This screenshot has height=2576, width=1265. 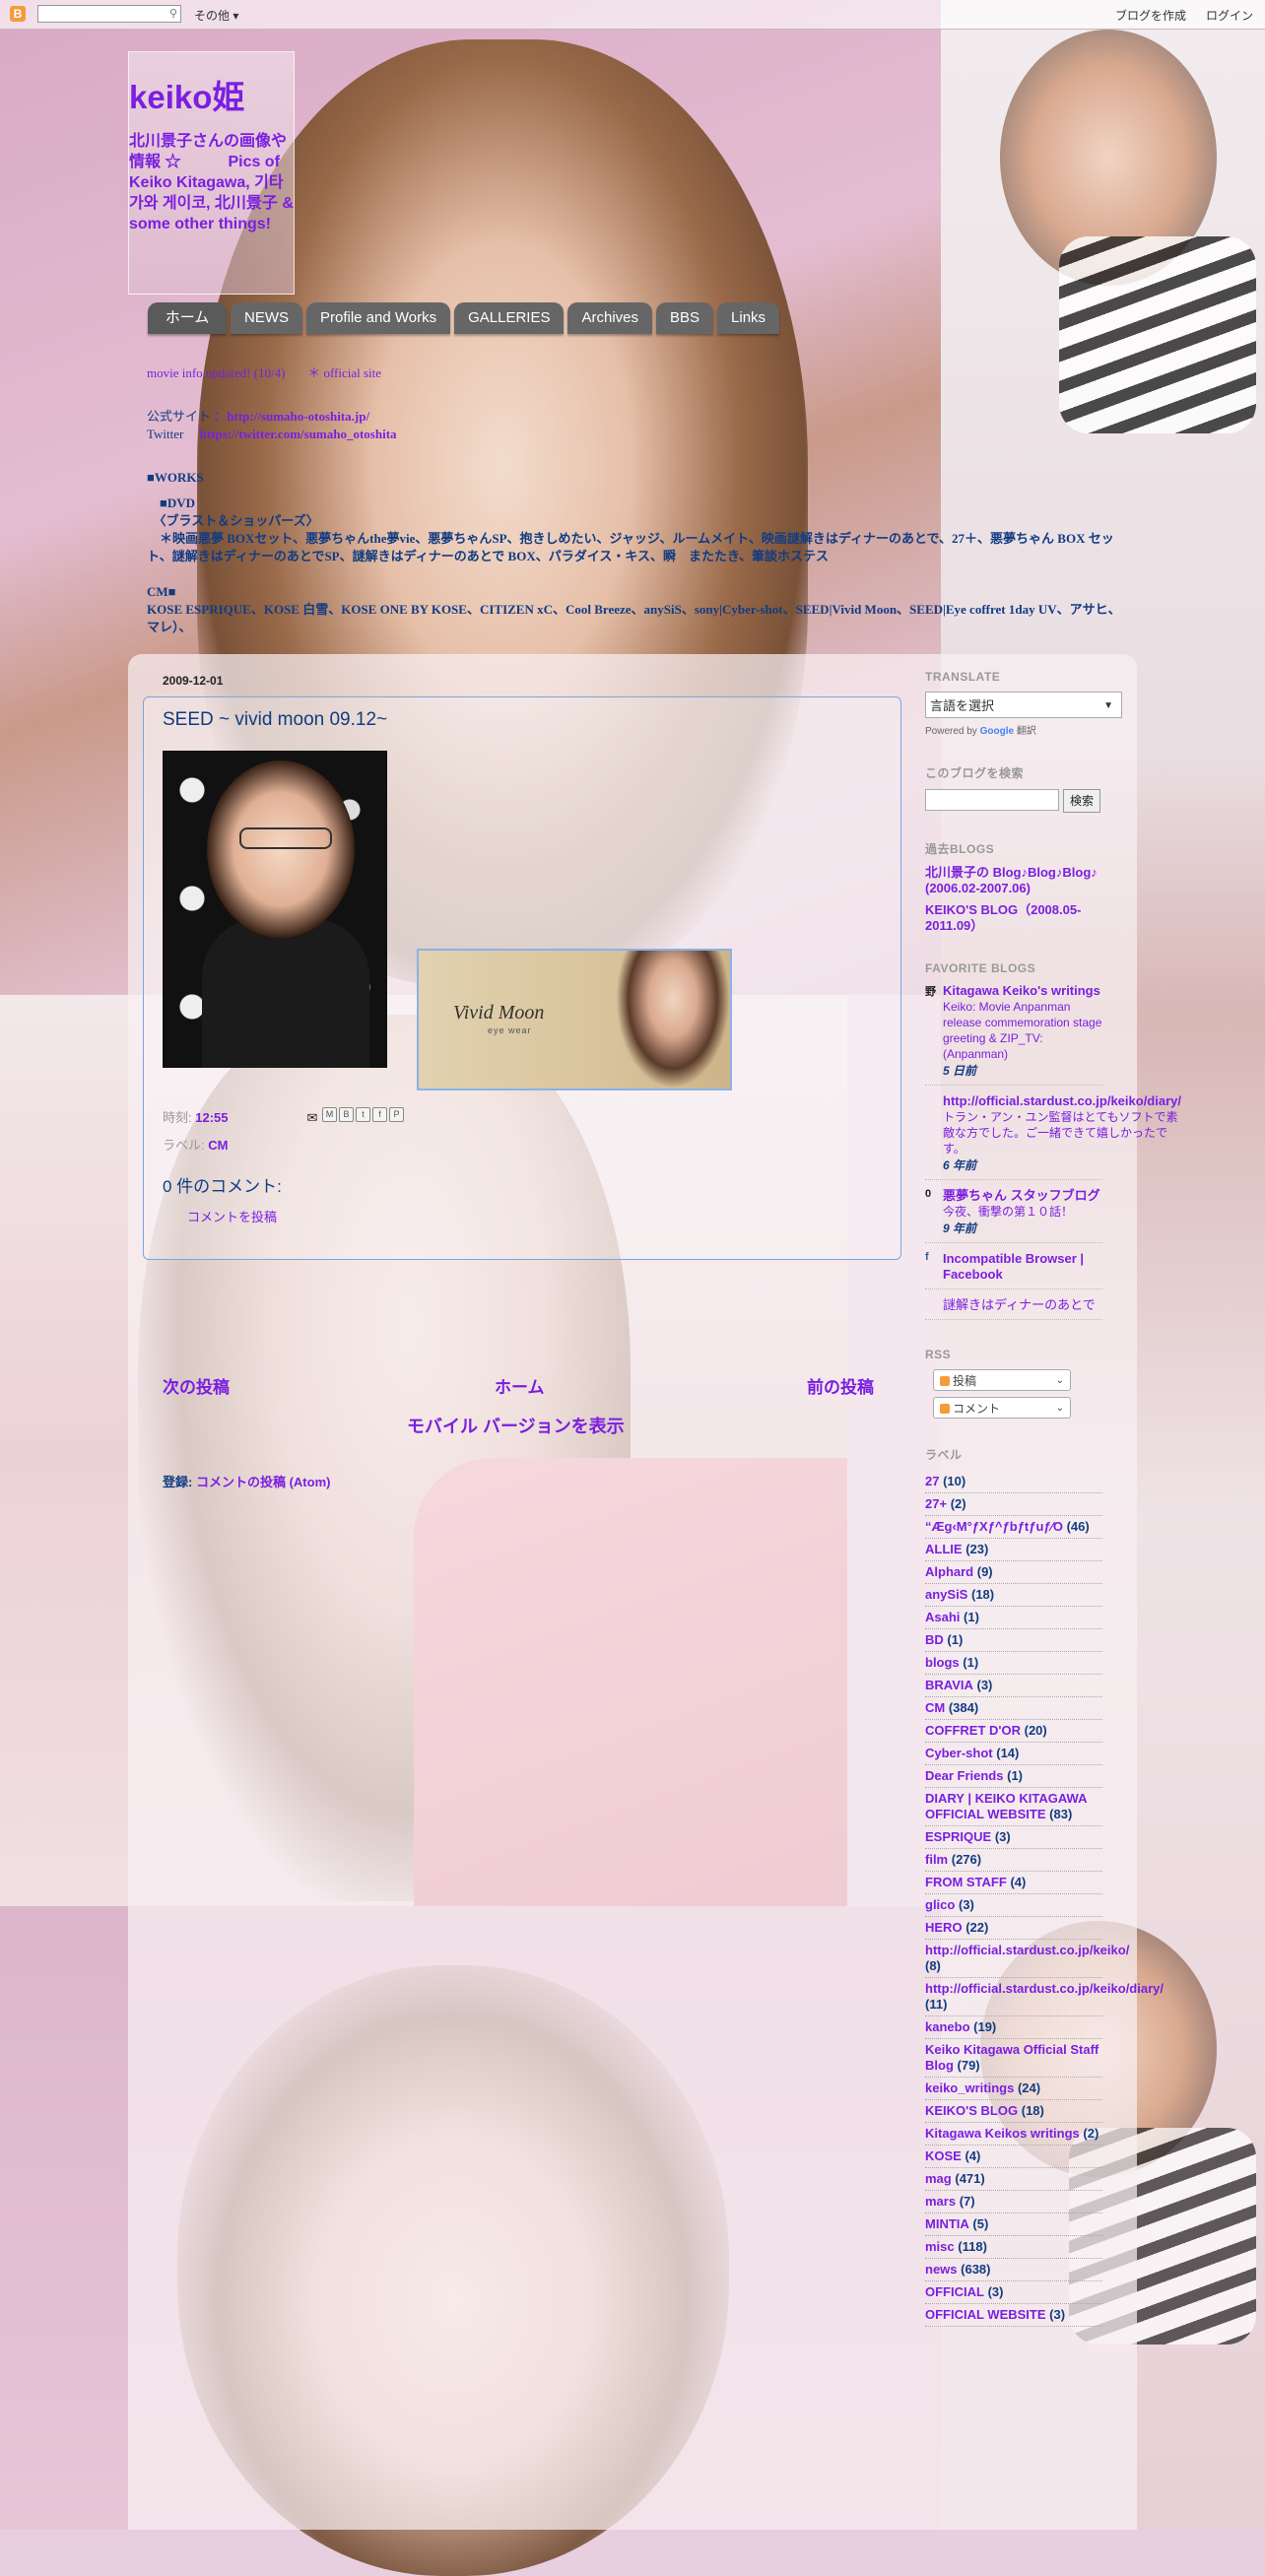 I want to click on official-site-url: ：http://sumaho-otoshita.jp/, so click(x=291, y=417).